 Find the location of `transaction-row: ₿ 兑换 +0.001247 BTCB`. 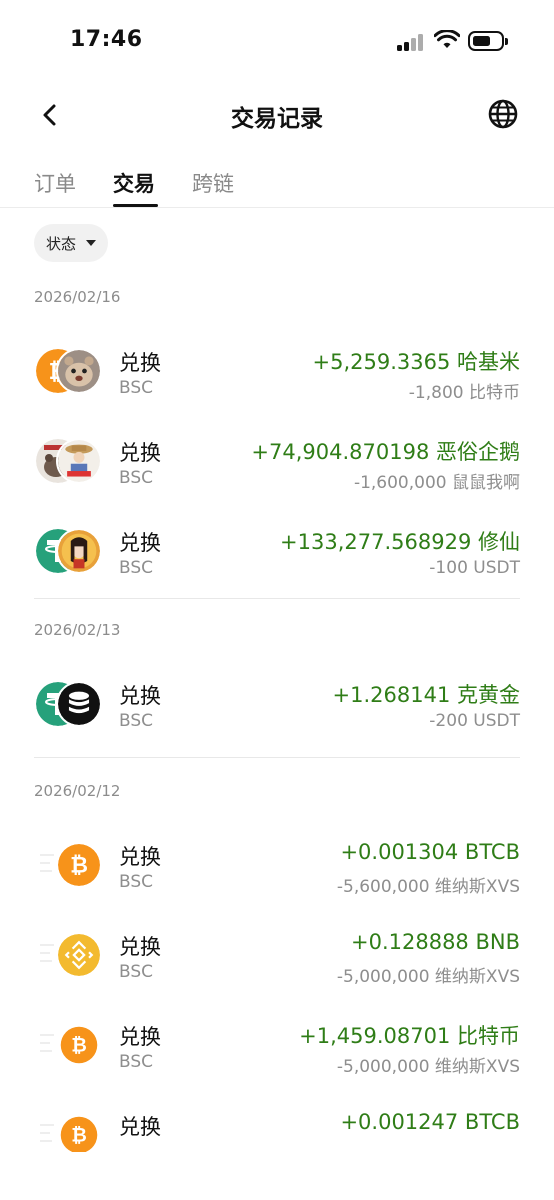

transaction-row: ₿ 兑换 +0.001247 BTCB is located at coordinates (277, 1121).